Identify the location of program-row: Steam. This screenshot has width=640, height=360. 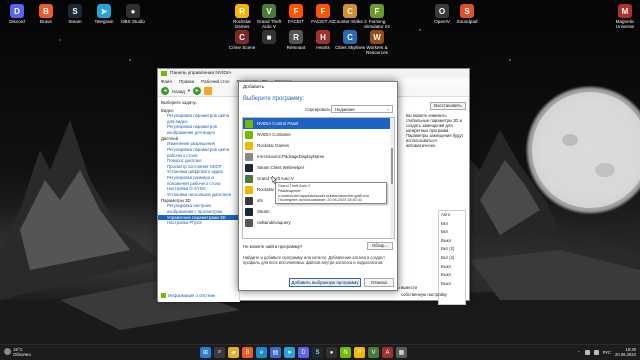
(318, 211).